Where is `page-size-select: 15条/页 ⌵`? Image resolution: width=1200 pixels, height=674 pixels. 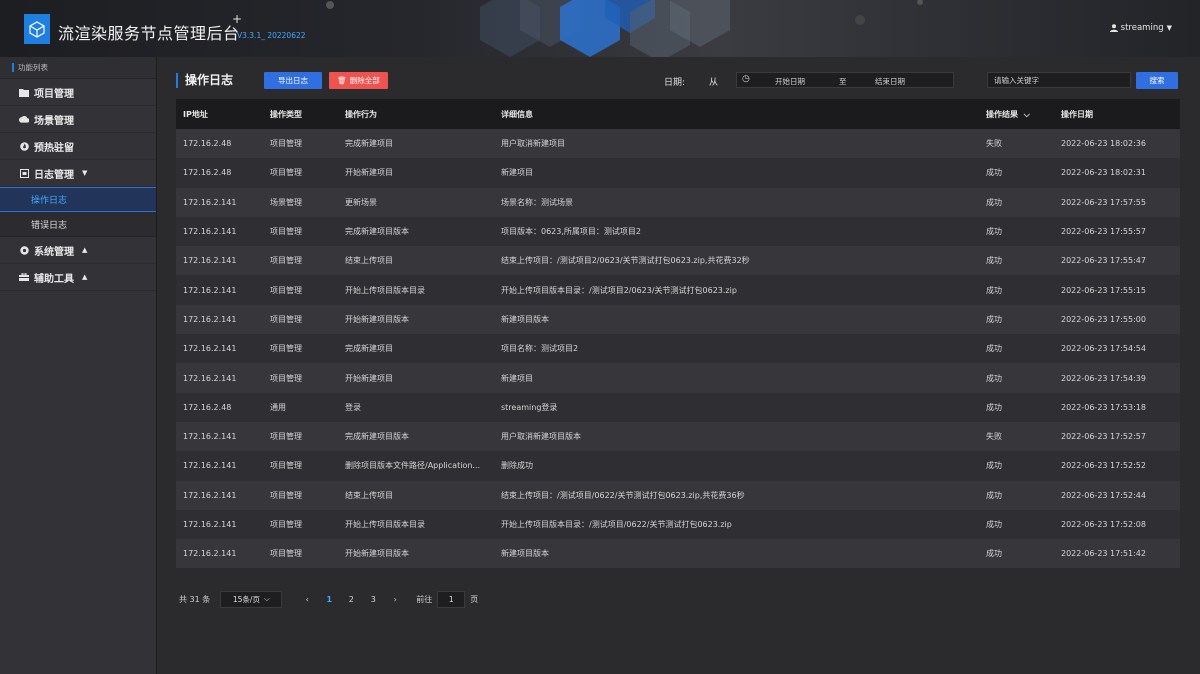 page-size-select: 15条/页 ⌵ is located at coordinates (251, 599).